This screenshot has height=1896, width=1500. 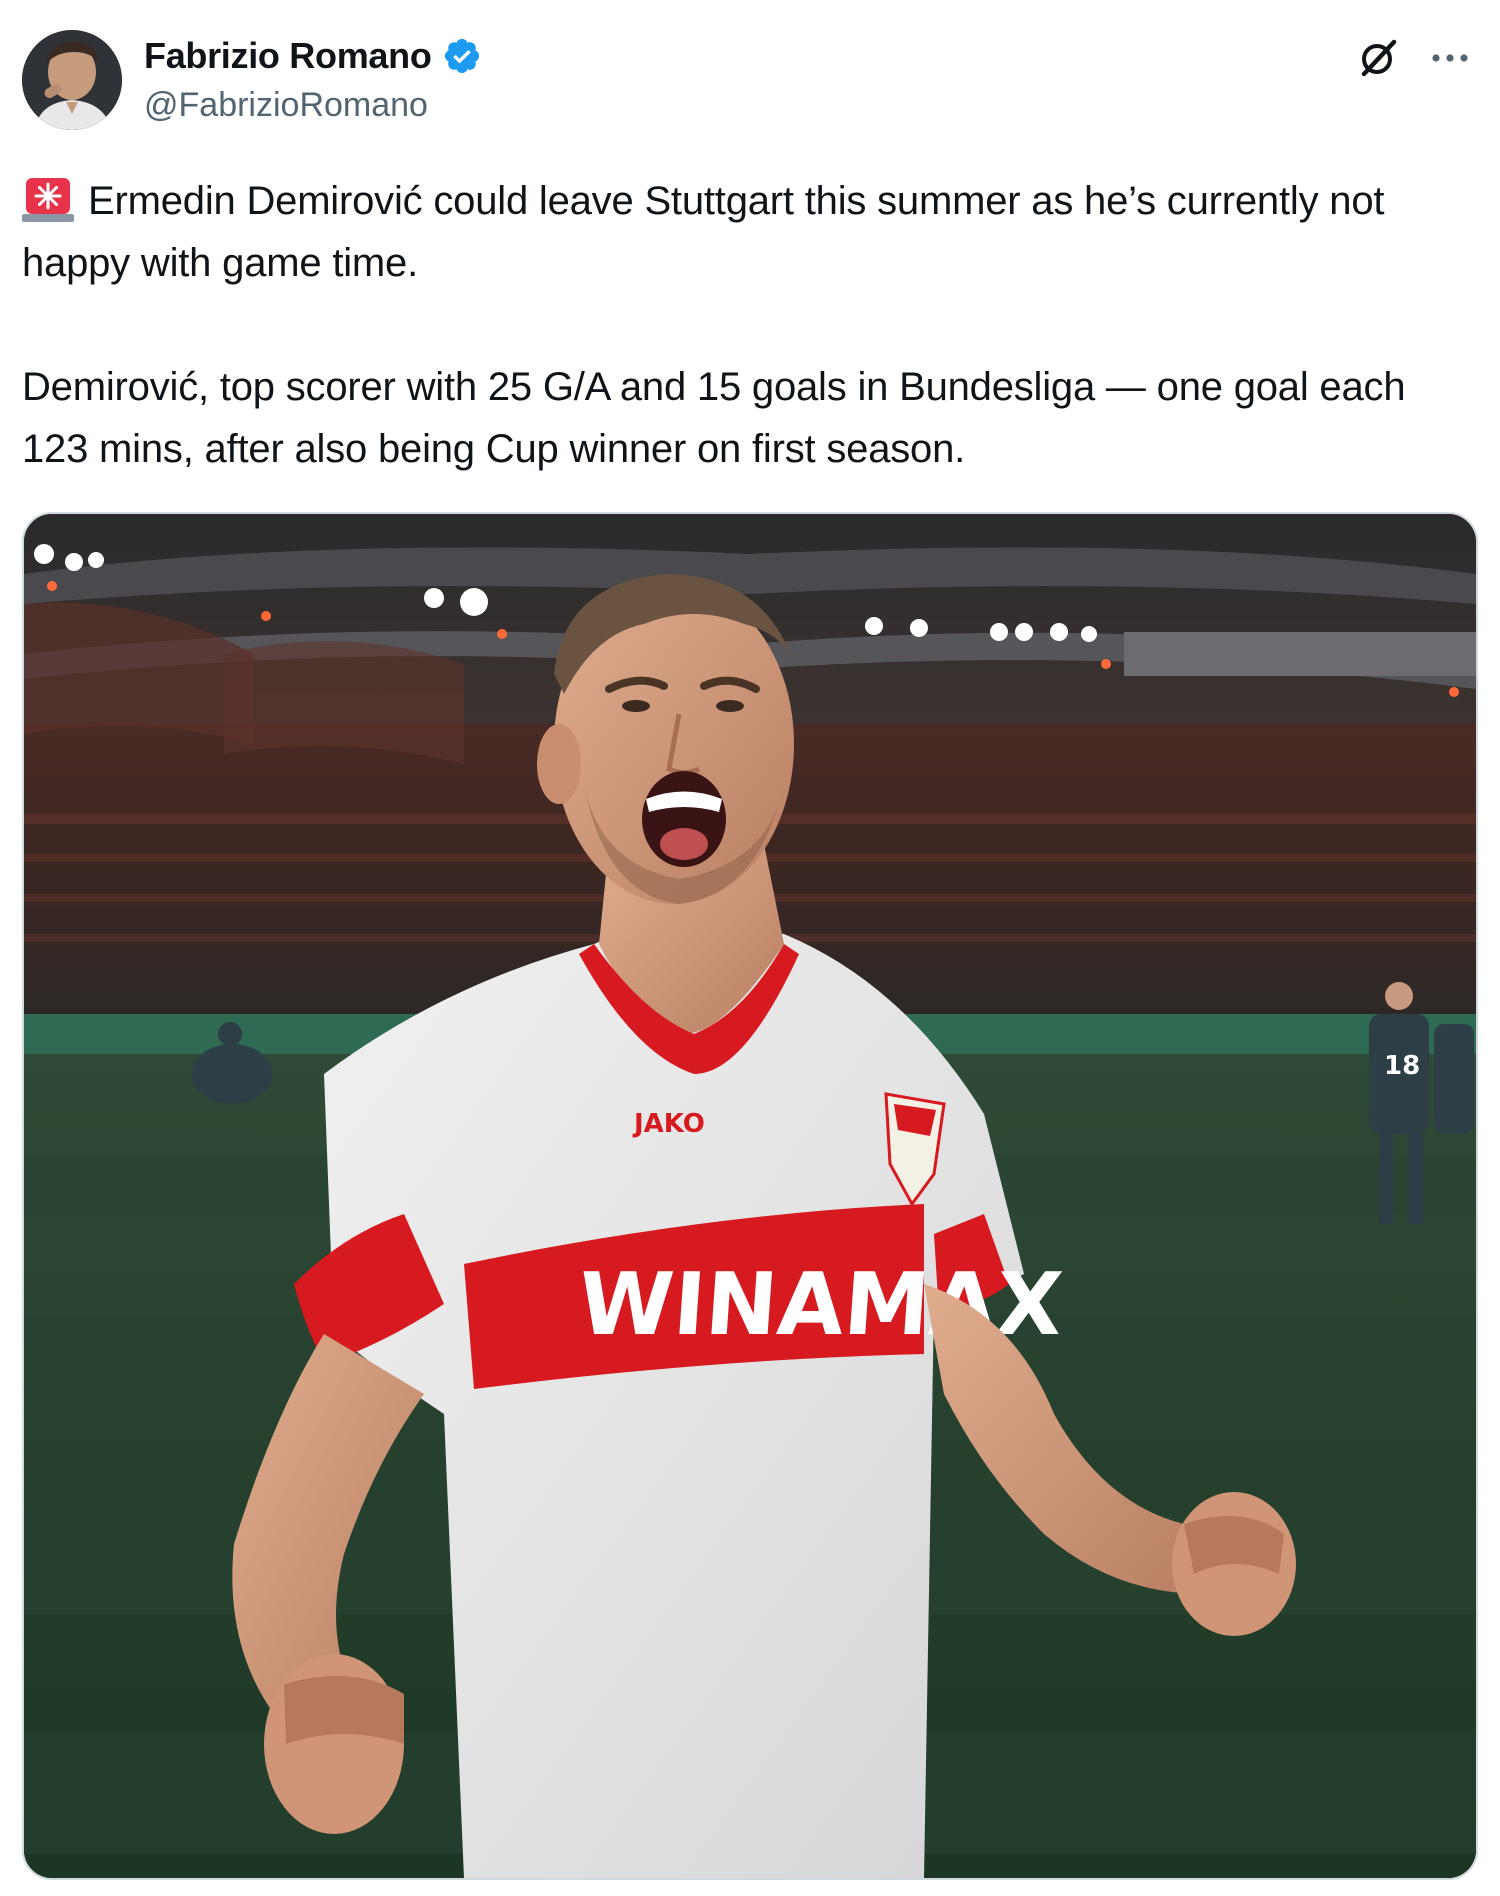 I want to click on more-options-icon, so click(x=1450, y=58).